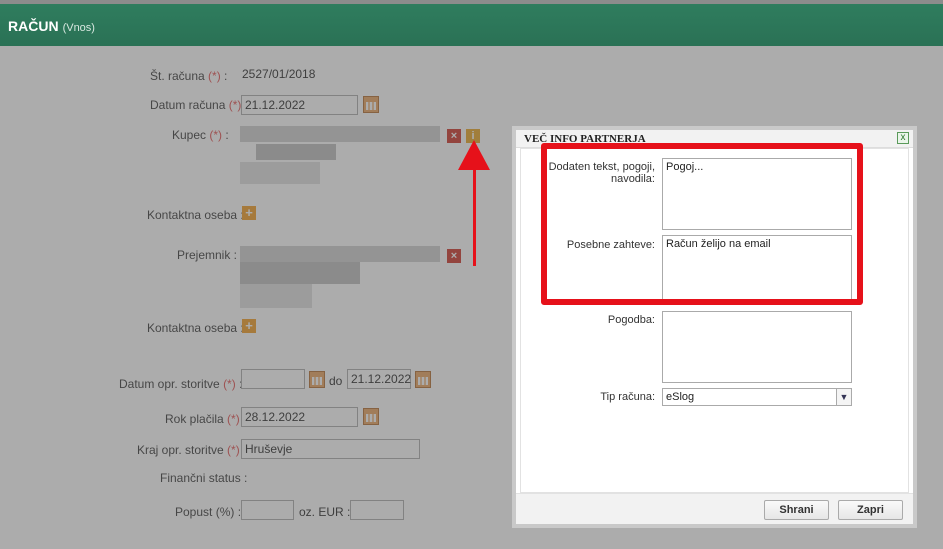  I want to click on dialog-footer: Shrani Zapri, so click(714, 508).